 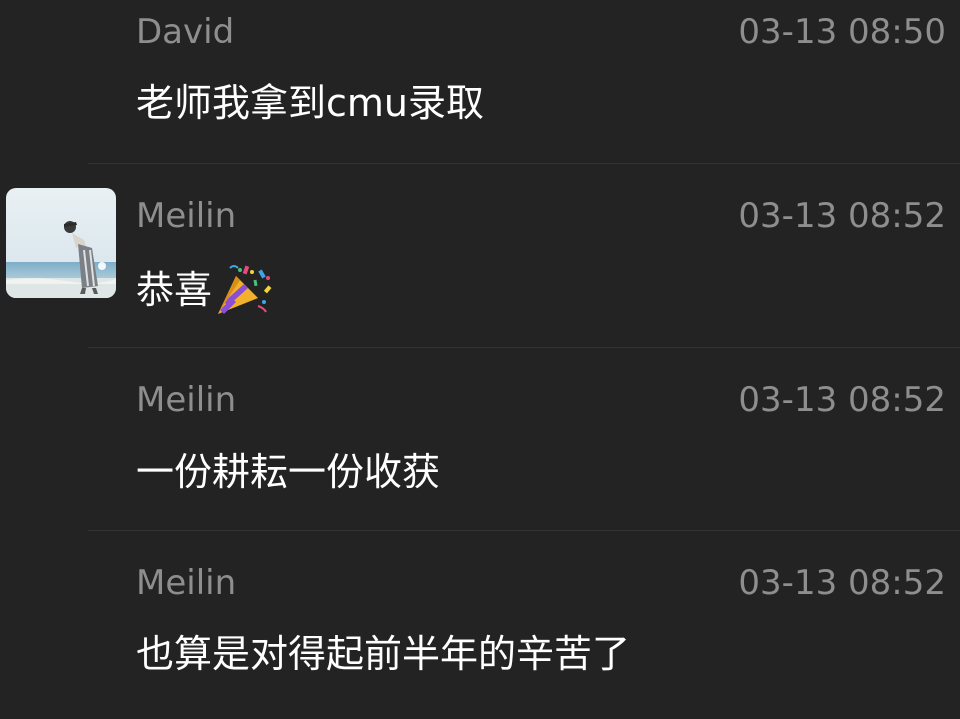 What do you see at coordinates (842, 32) in the screenshot?
I see `message-timestamp: 03-13 08:50` at bounding box center [842, 32].